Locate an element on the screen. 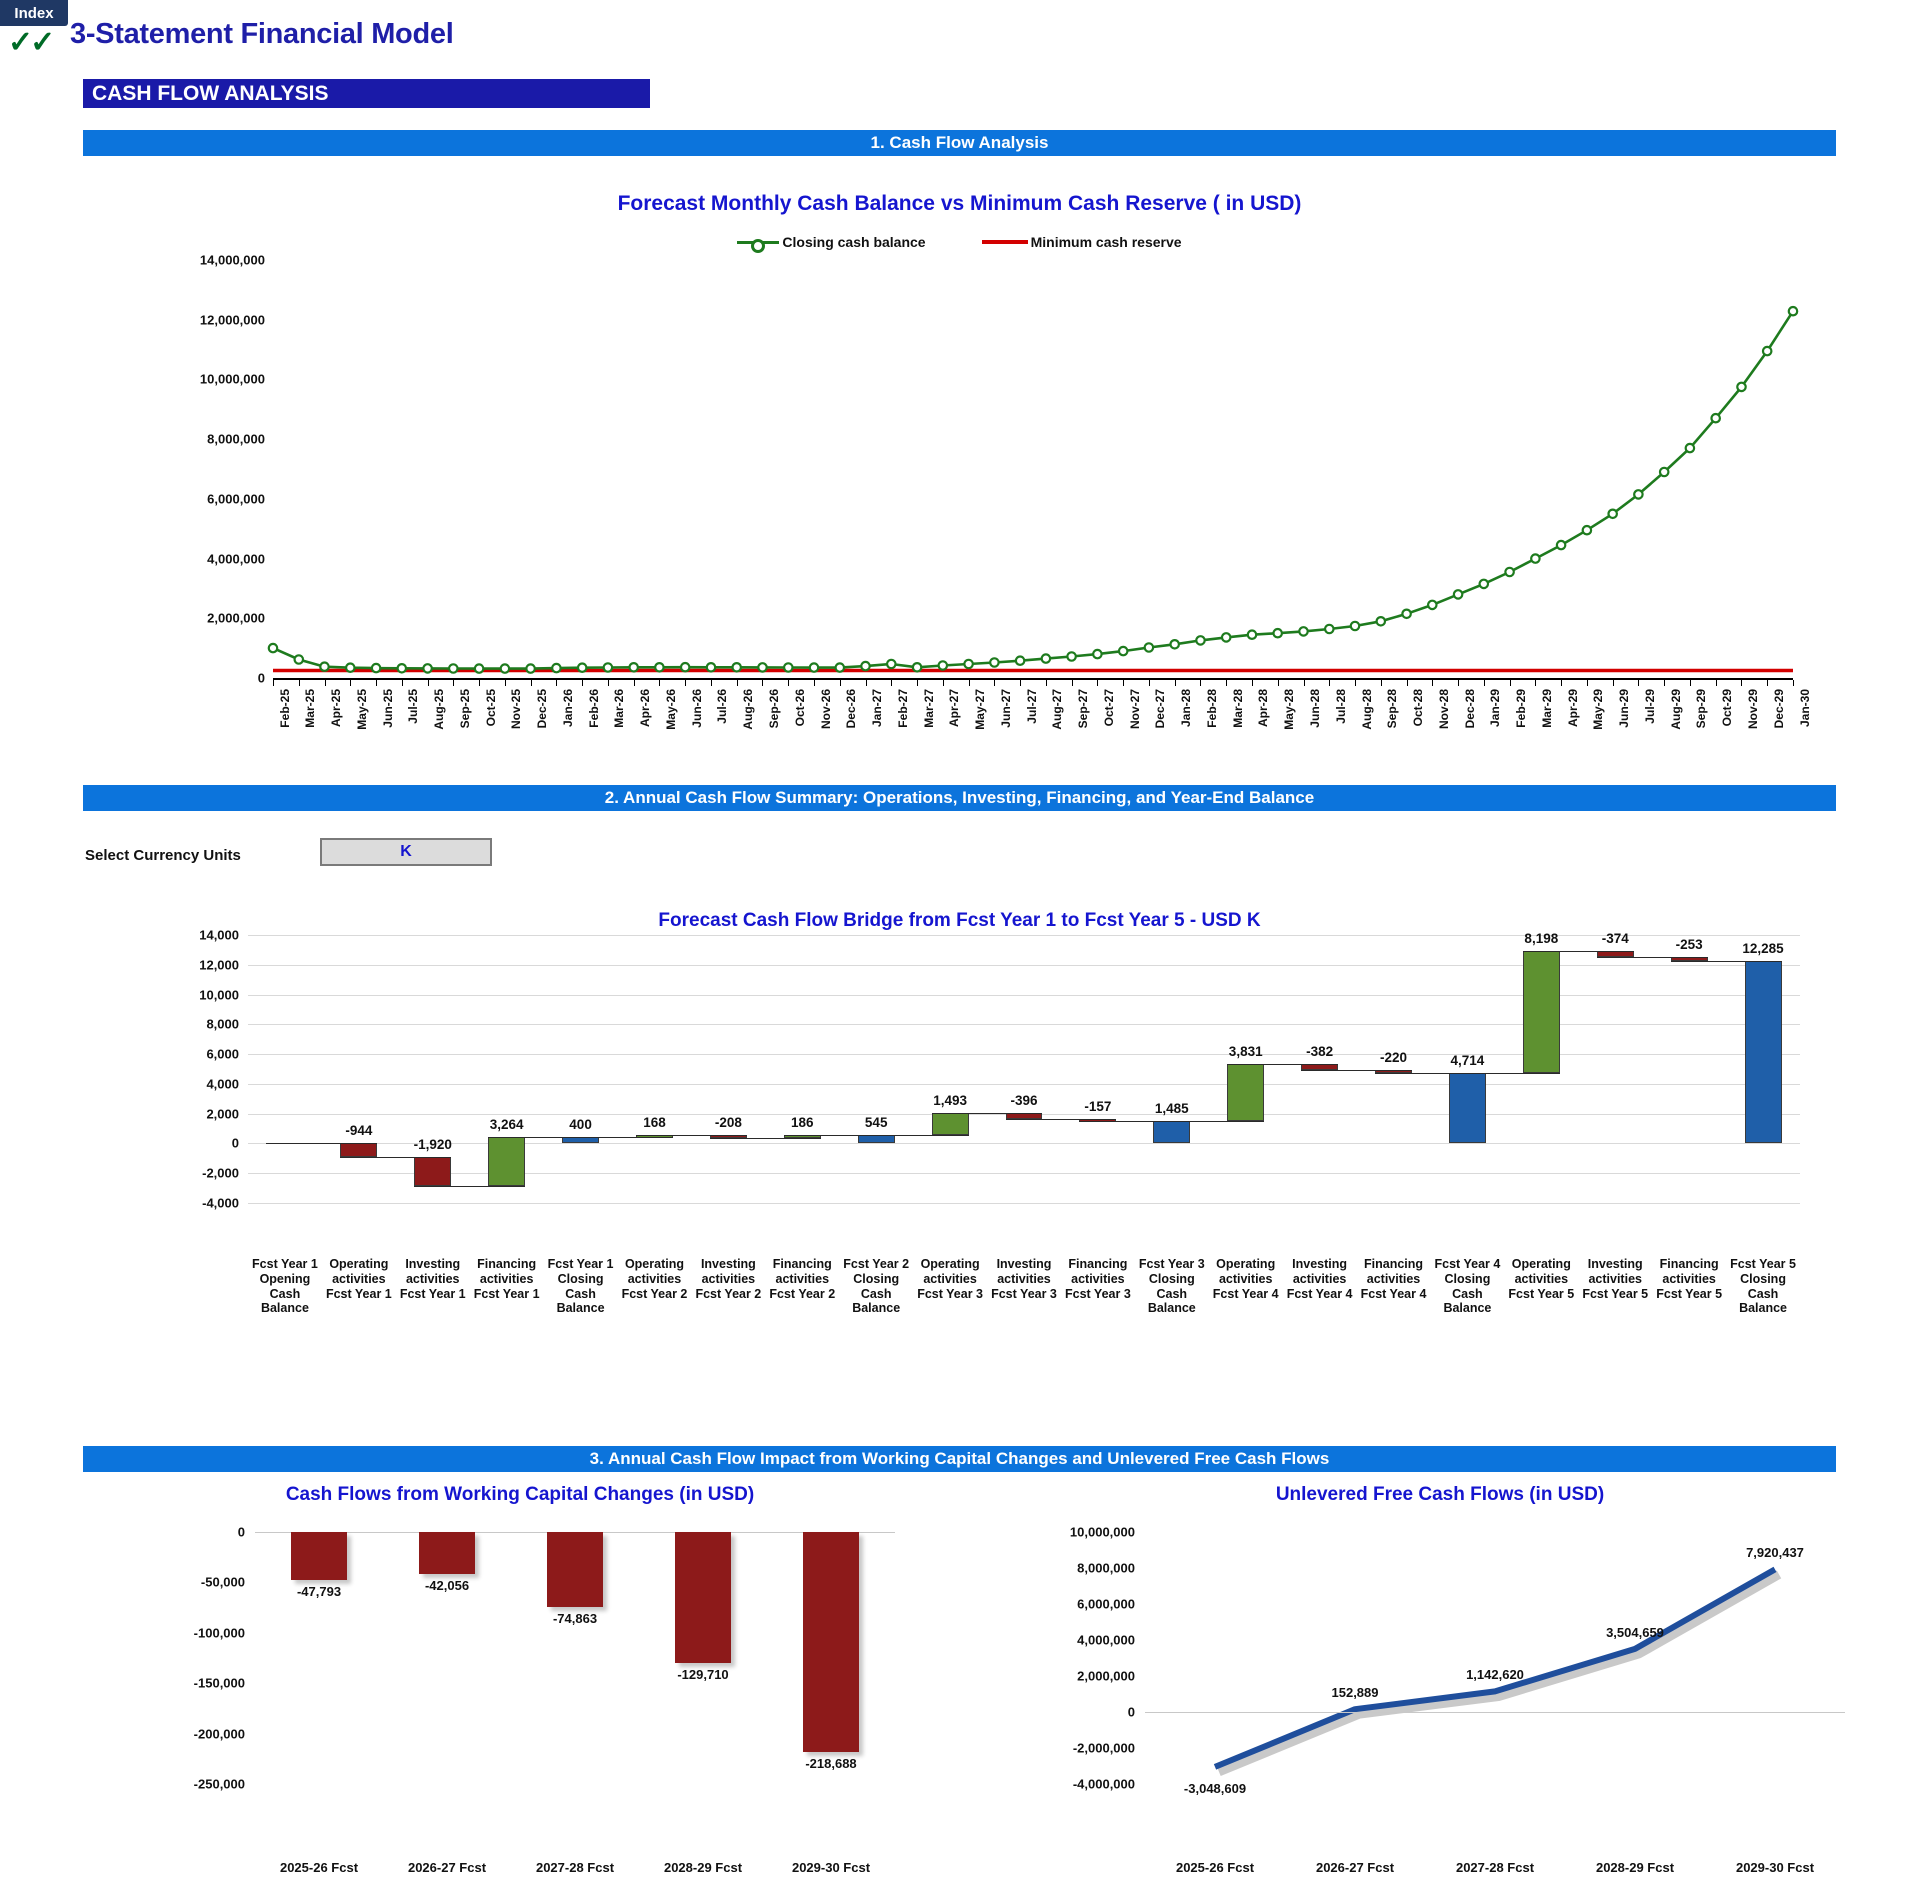 The height and width of the screenshot is (1888, 1920). x-axis-tick-label: May-29 is located at coordinates (1598, 709).